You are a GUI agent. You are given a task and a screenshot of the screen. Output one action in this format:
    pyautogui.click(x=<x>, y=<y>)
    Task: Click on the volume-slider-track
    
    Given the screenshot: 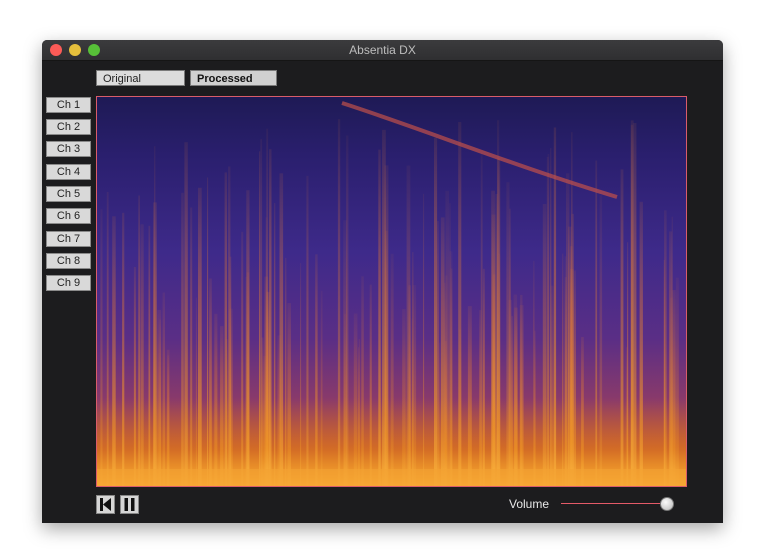 What is the action you would take?
    pyautogui.click(x=614, y=503)
    